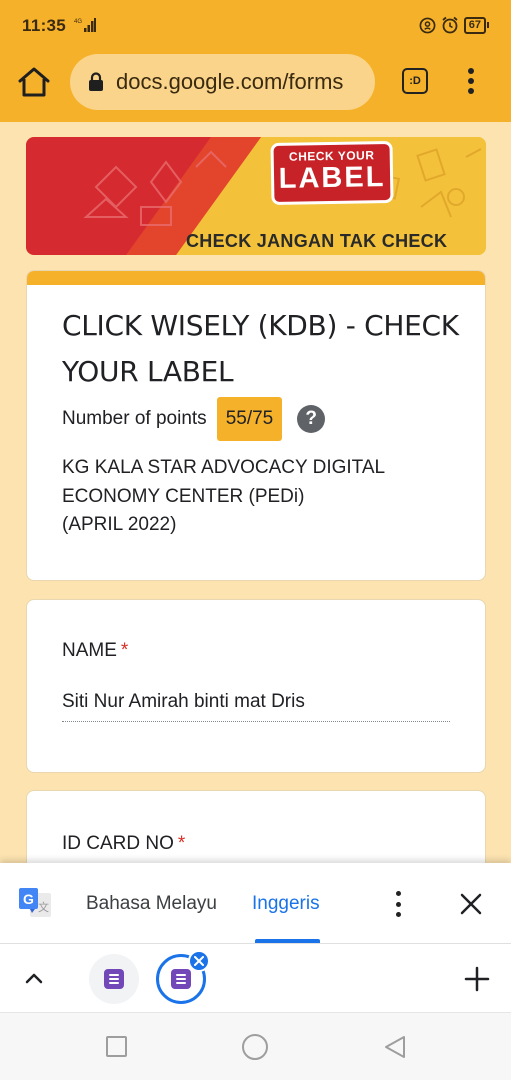  I want to click on source-language-tab: Bahasa Melayu, so click(151, 904).